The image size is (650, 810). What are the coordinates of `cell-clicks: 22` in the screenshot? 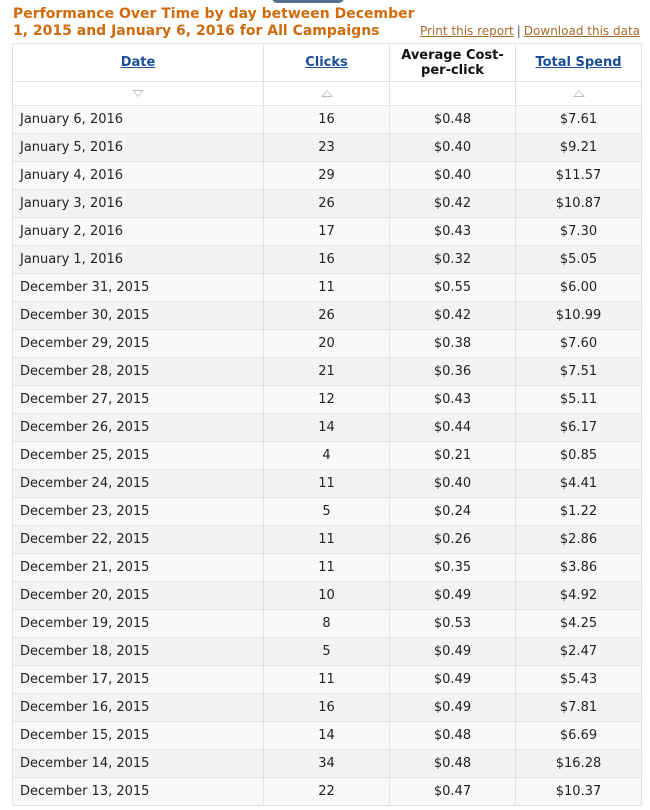 It's located at (326, 791).